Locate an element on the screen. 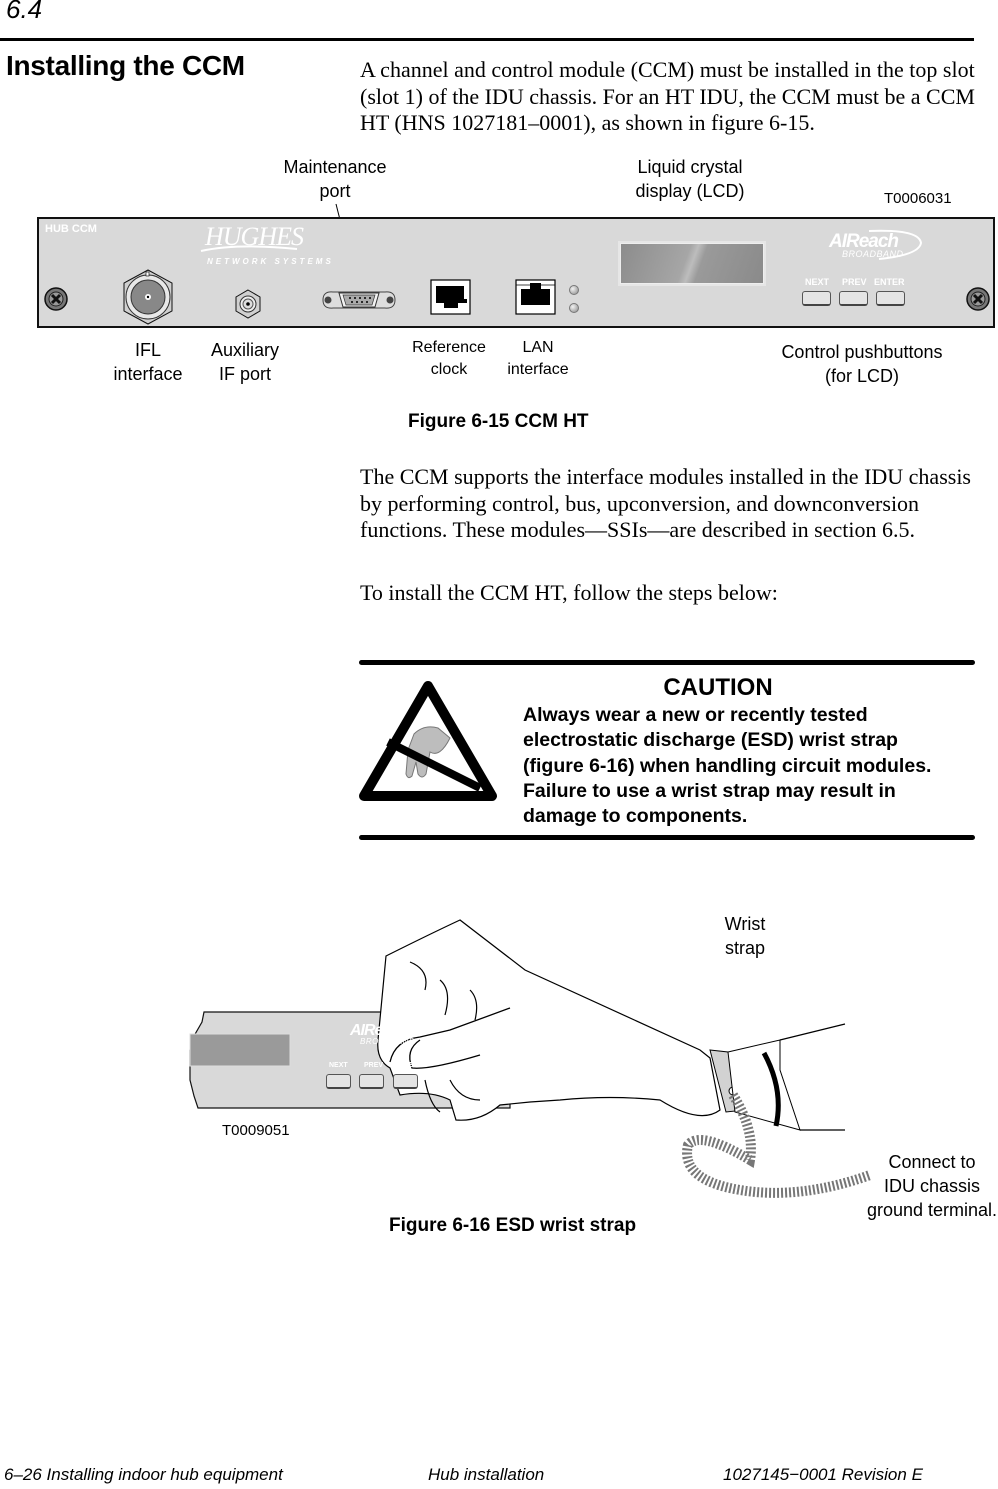  hand-outline is located at coordinates (549, 1020).